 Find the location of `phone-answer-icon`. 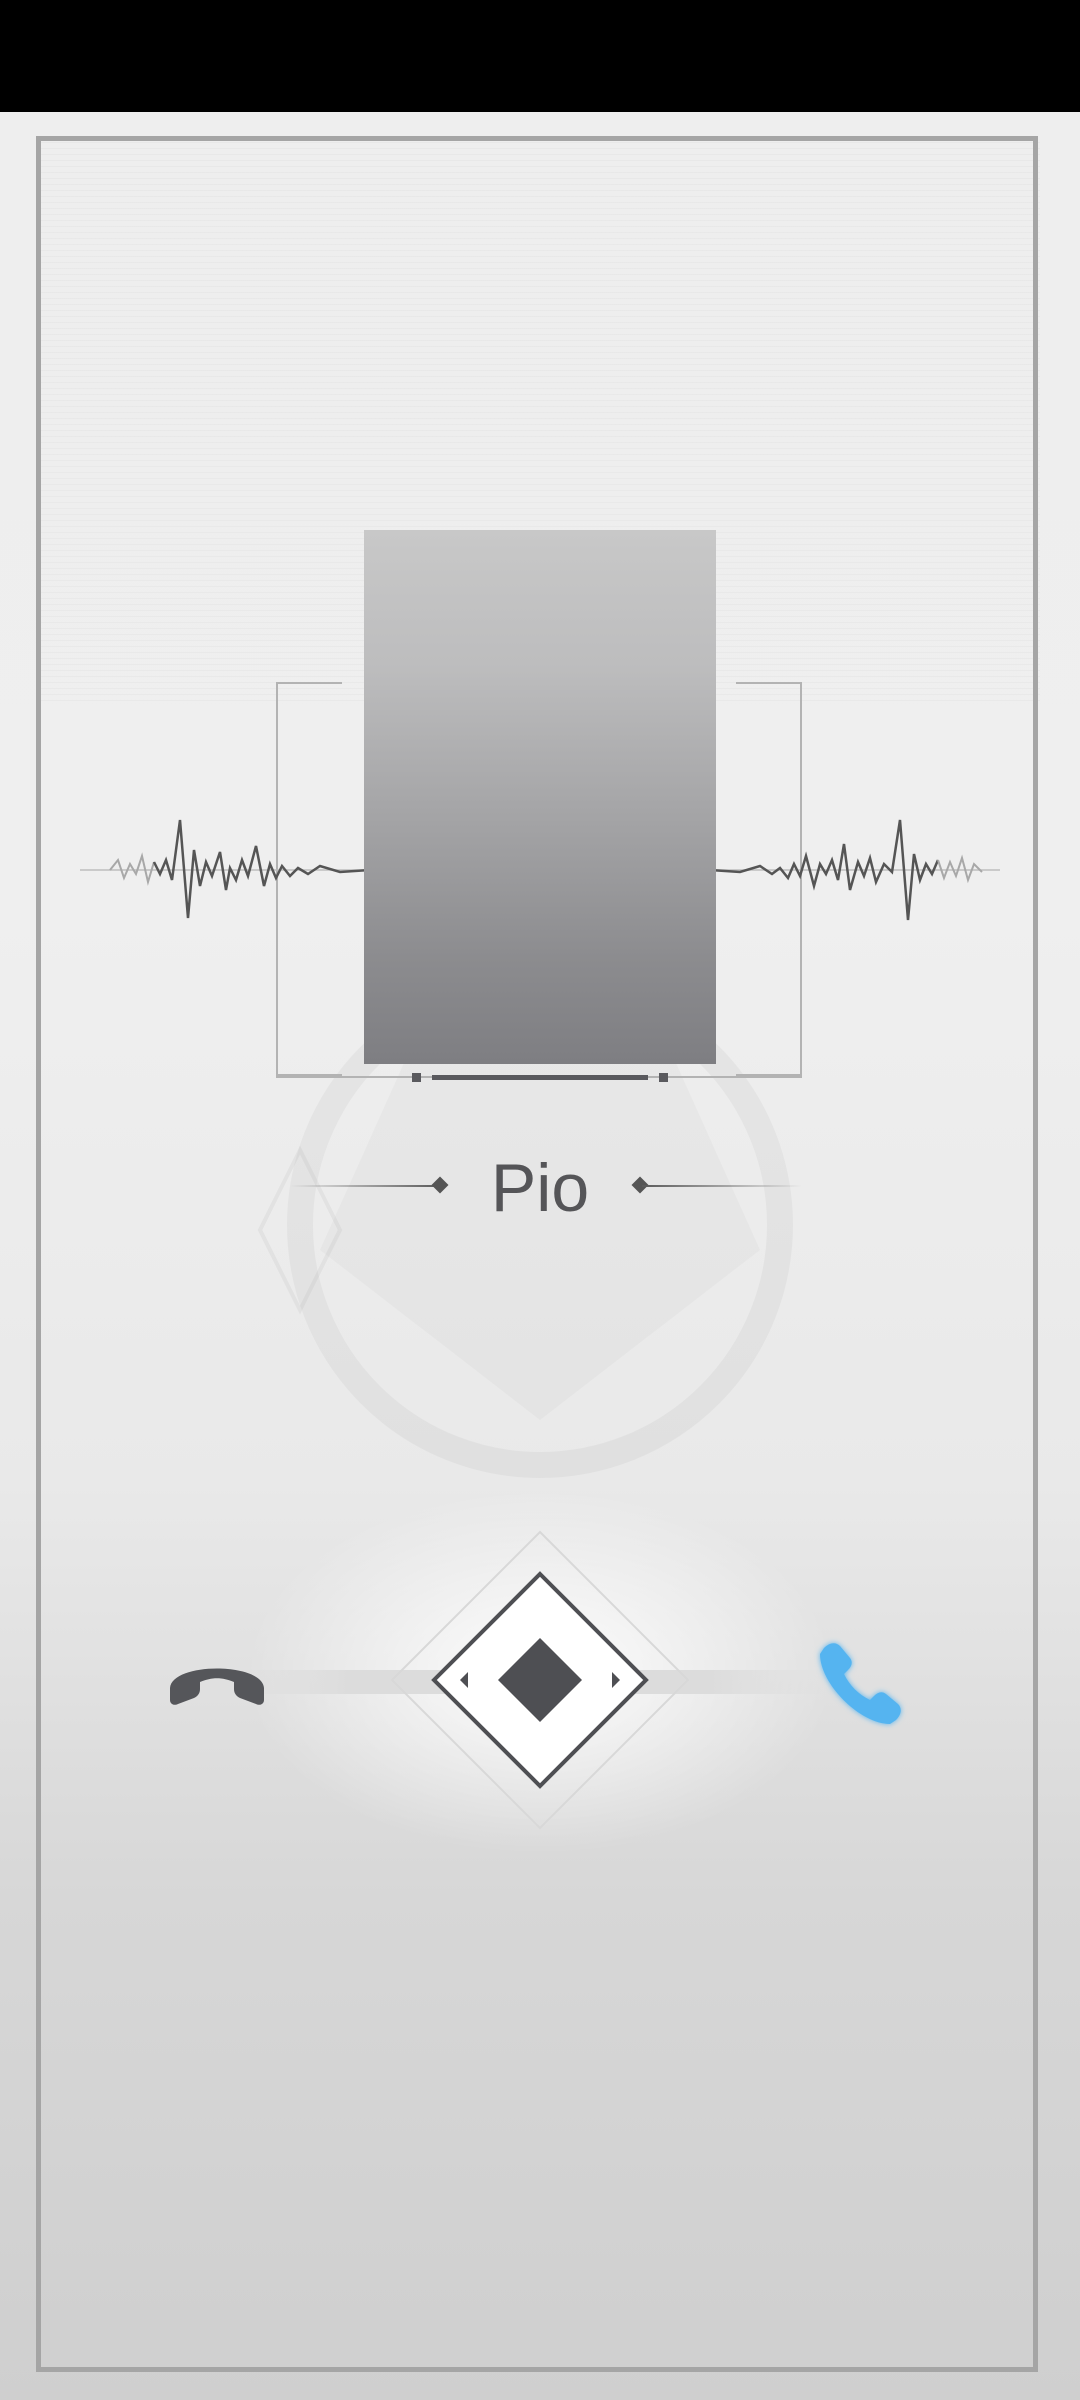

phone-answer-icon is located at coordinates (860, 1682).